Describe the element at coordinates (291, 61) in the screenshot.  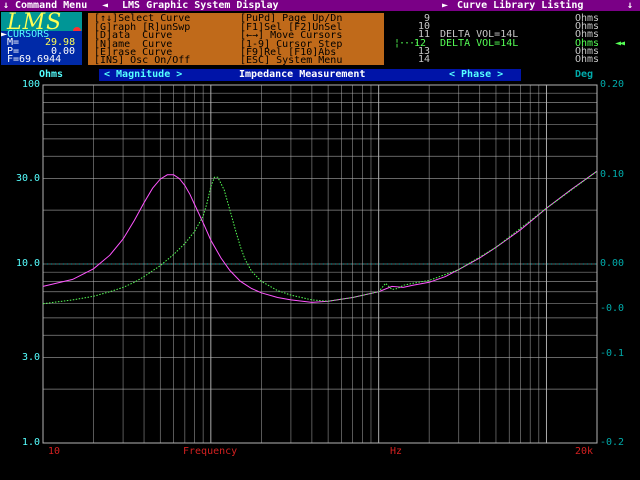
I see `cmd-system-menu: [ESC] System Menu` at that location.